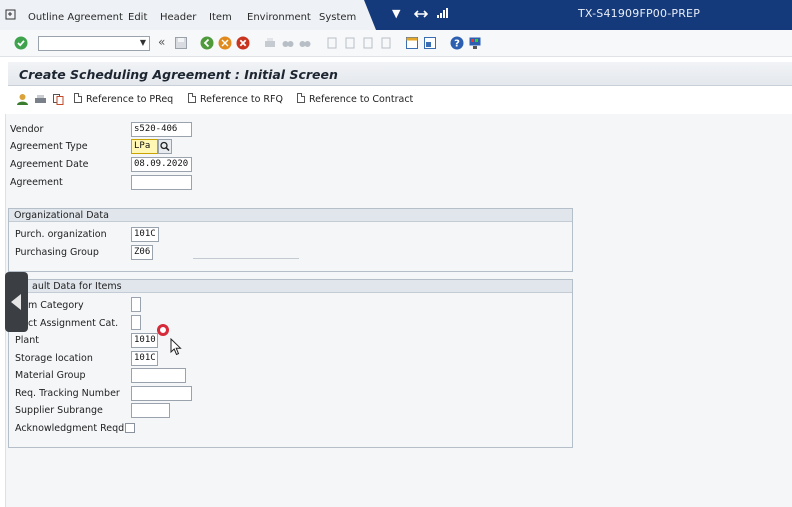 The image size is (792, 507). What do you see at coordinates (143, 42) in the screenshot?
I see `chevron-down-icon: ▼` at bounding box center [143, 42].